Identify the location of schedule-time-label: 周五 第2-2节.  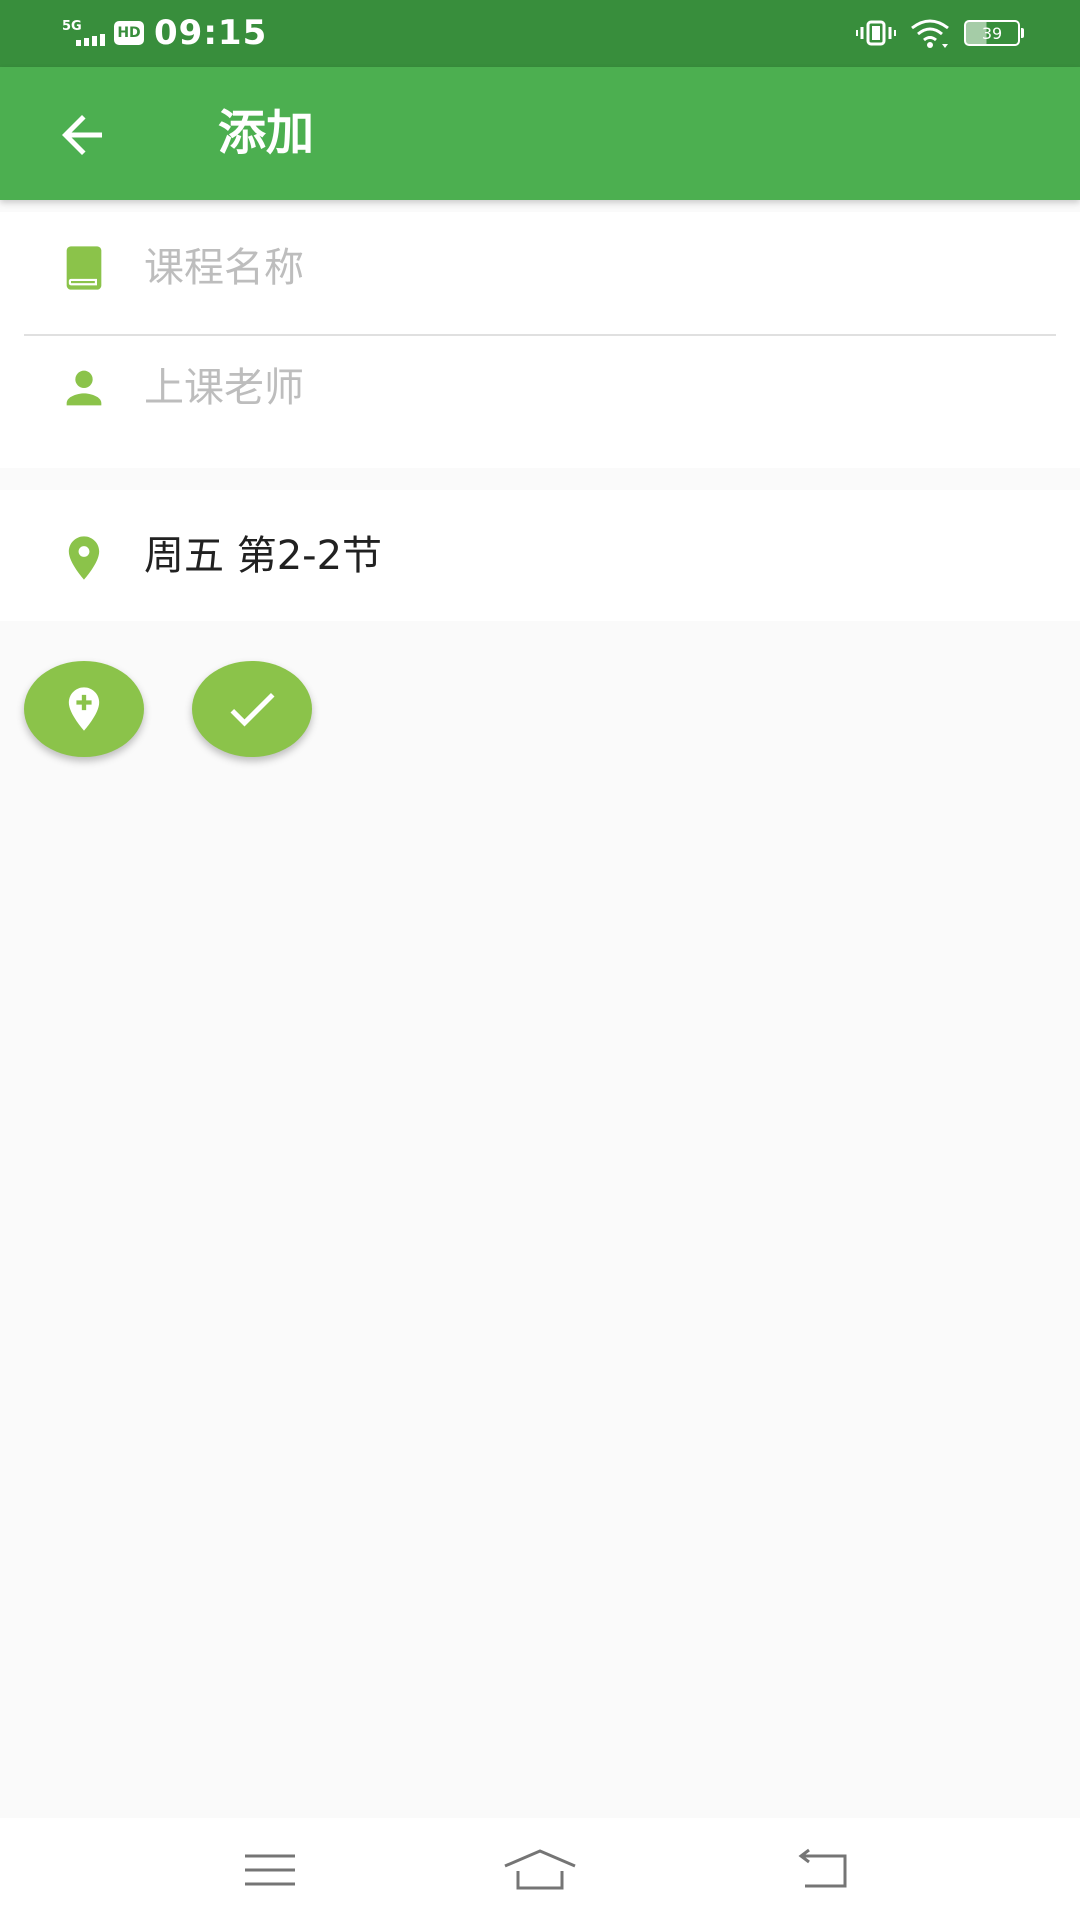
(263, 556).